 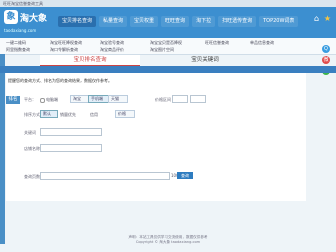 I want to click on nav-item-top20w: TOP20W词表, so click(x=279, y=21).